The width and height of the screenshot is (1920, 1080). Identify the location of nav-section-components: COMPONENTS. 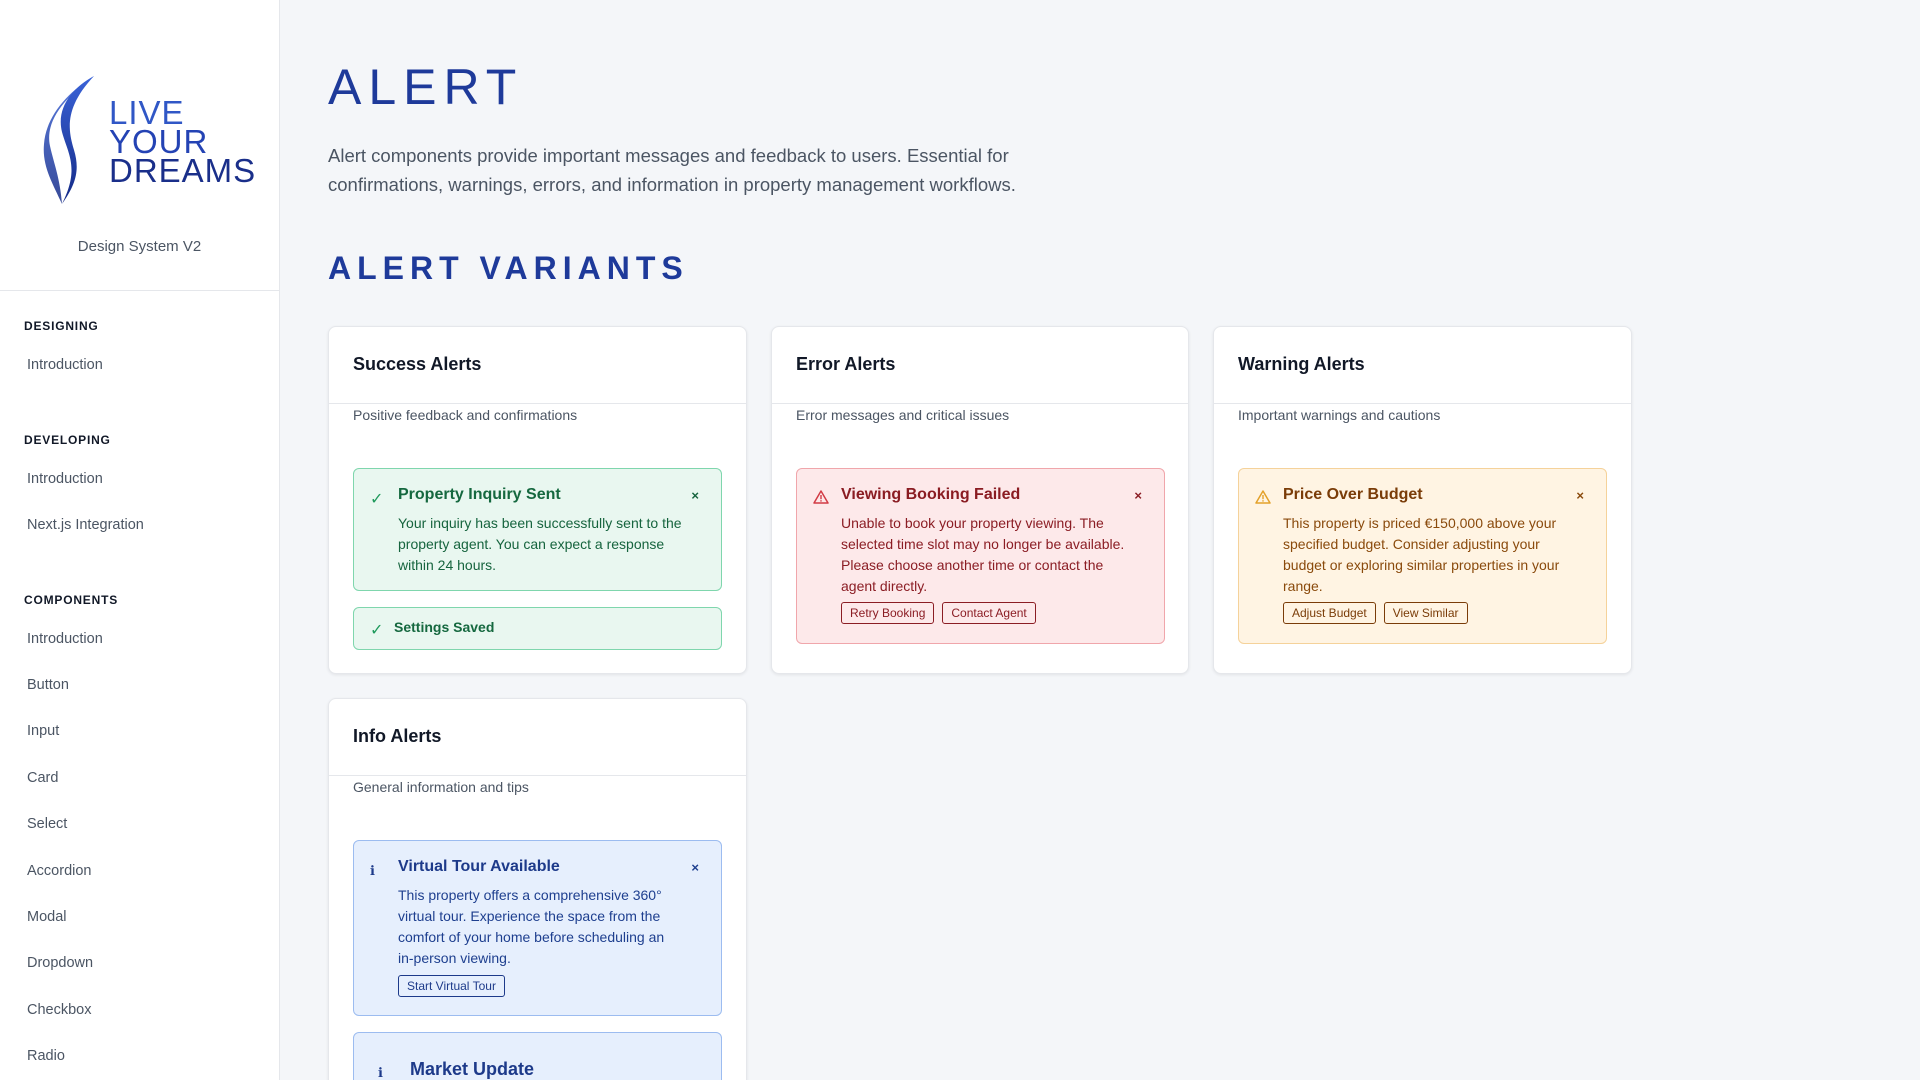
(71, 600).